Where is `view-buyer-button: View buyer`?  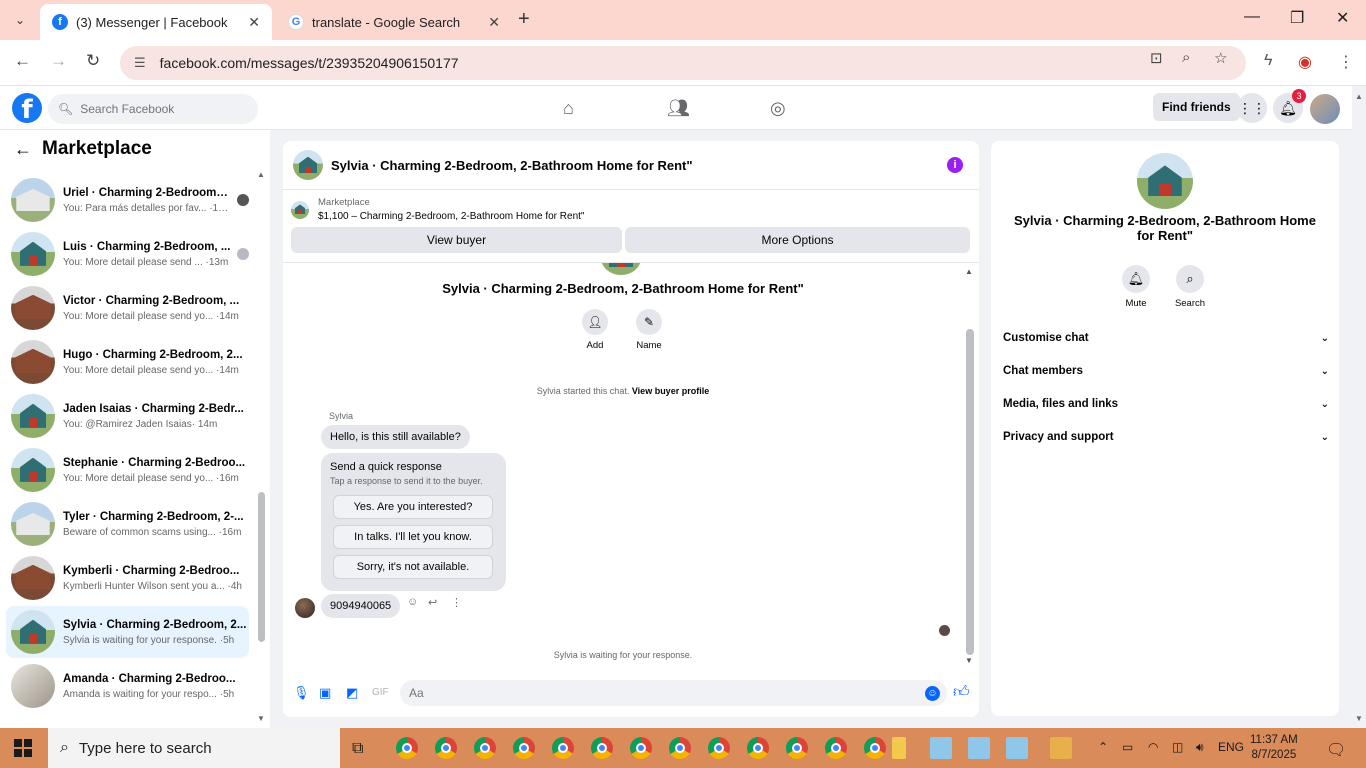
view-buyer-button: View buyer is located at coordinates (456, 240).